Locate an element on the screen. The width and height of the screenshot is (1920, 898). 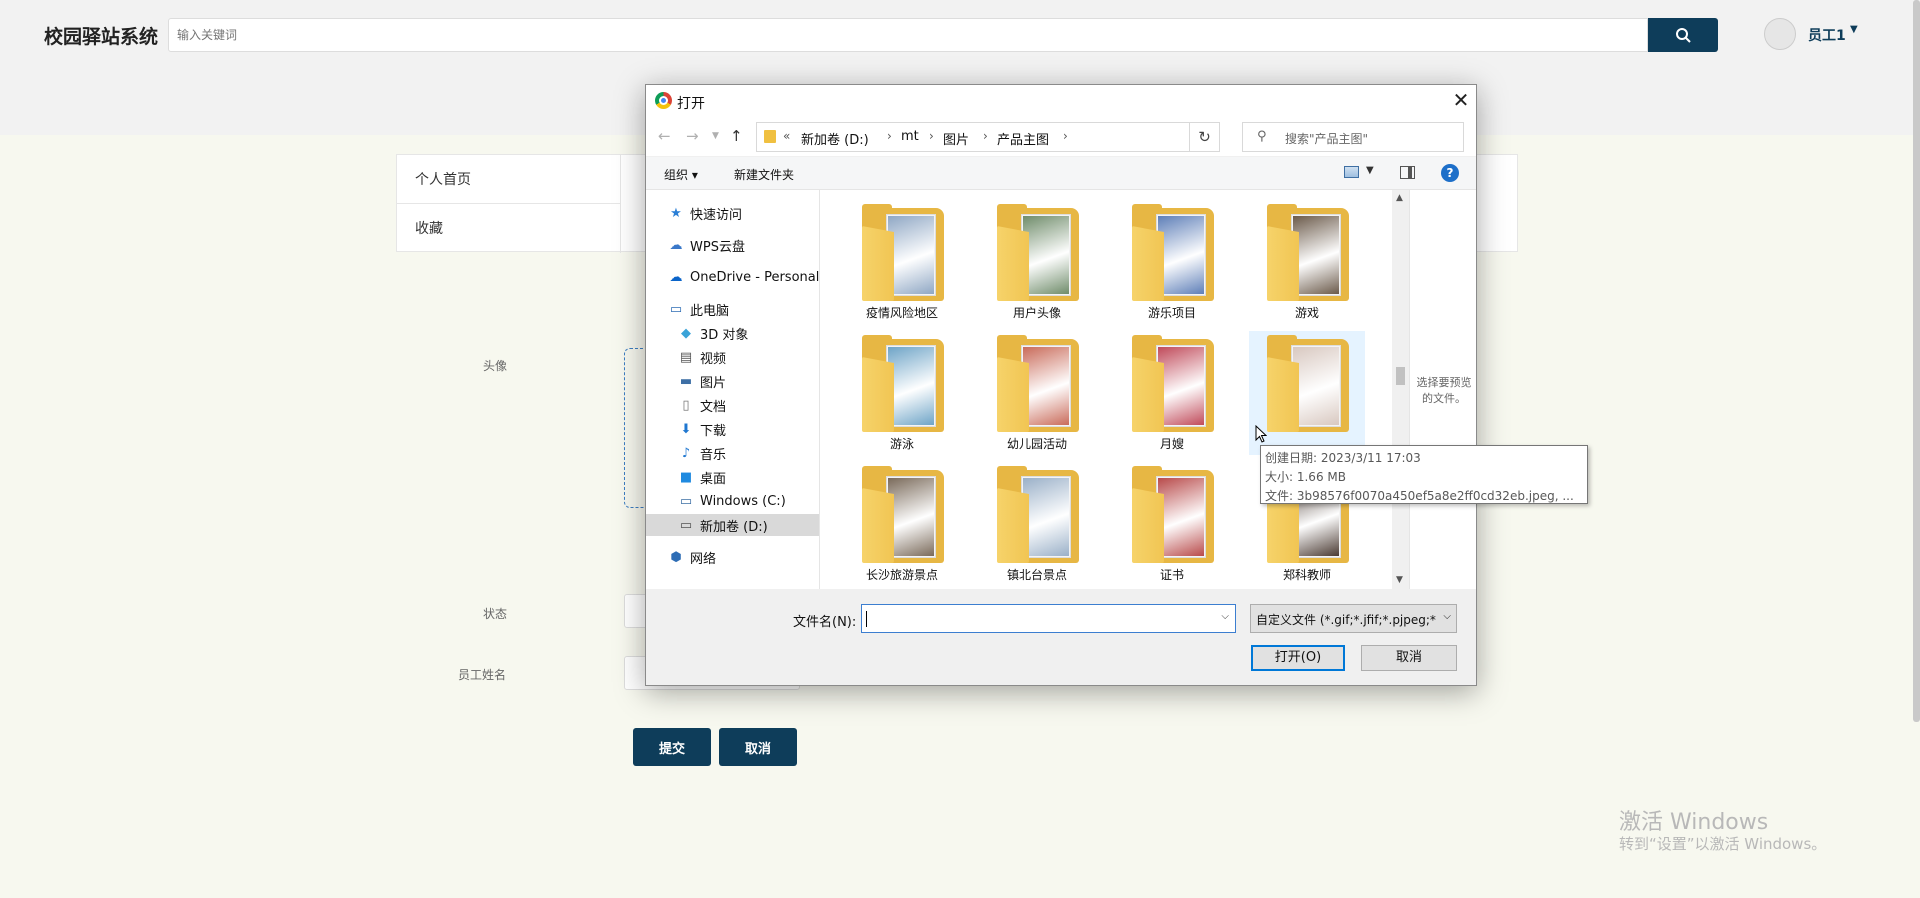
folder-name: 郑科教师 is located at coordinates (1306, 575).